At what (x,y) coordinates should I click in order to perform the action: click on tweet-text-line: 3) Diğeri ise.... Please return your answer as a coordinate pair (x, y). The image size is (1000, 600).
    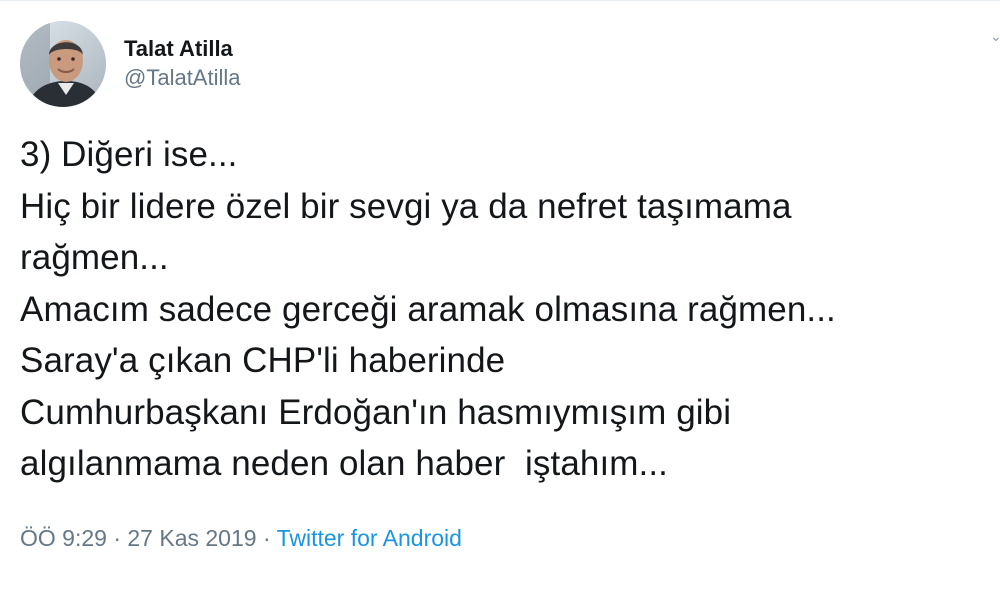
    Looking at the image, I should click on (129, 154).